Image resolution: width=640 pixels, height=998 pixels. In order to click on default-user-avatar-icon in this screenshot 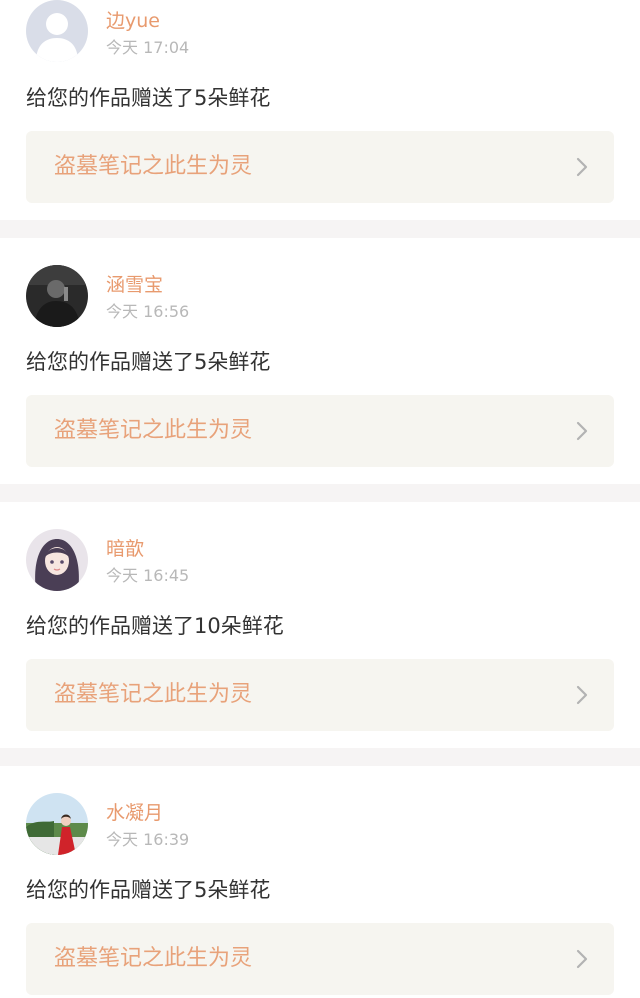, I will do `click(57, 31)`.